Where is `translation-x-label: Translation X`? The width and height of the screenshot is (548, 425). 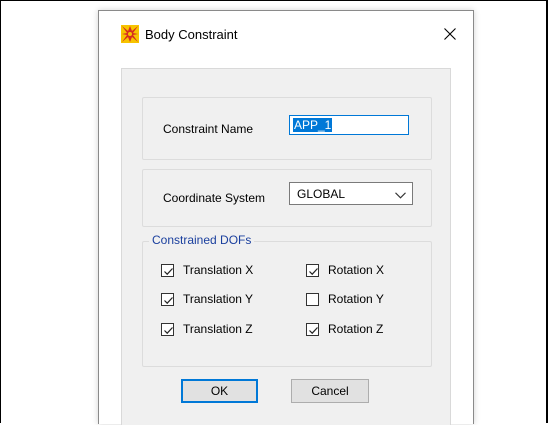 translation-x-label: Translation X is located at coordinates (218, 270).